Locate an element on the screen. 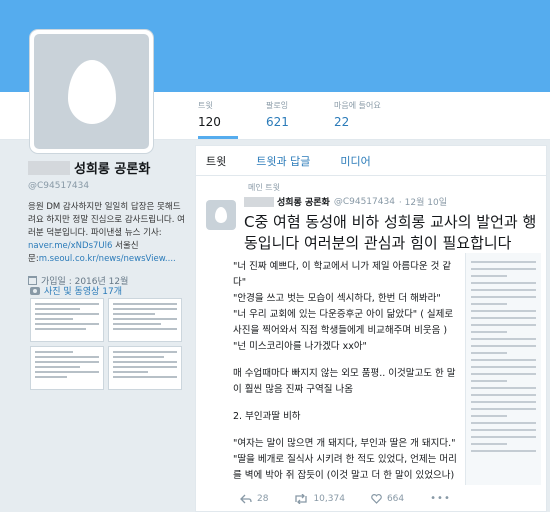 Image resolution: width=550 pixels, height=512 pixels. profile-stats: 트윗 120 팔로잉 621 마음에 들어요 22 is located at coordinates (300, 114).